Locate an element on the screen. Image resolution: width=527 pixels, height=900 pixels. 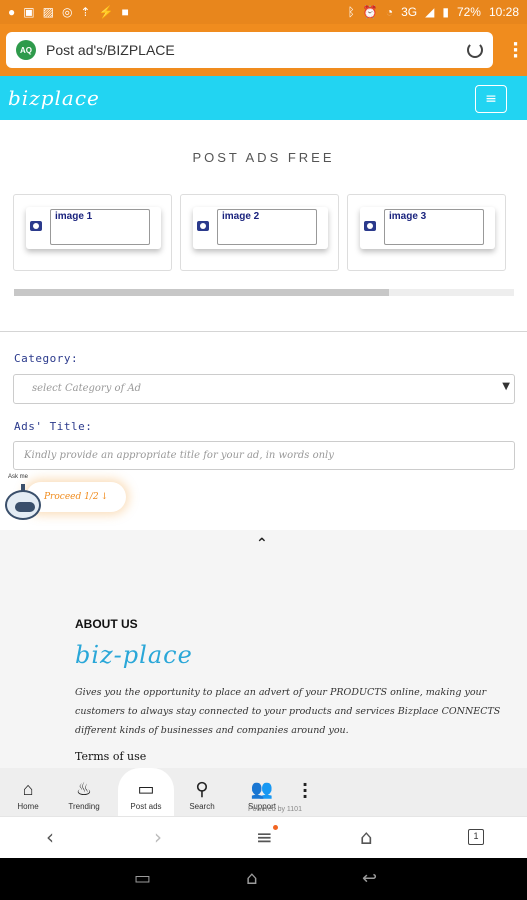
tab-count-icon: 1 is located at coordinates (476, 837).